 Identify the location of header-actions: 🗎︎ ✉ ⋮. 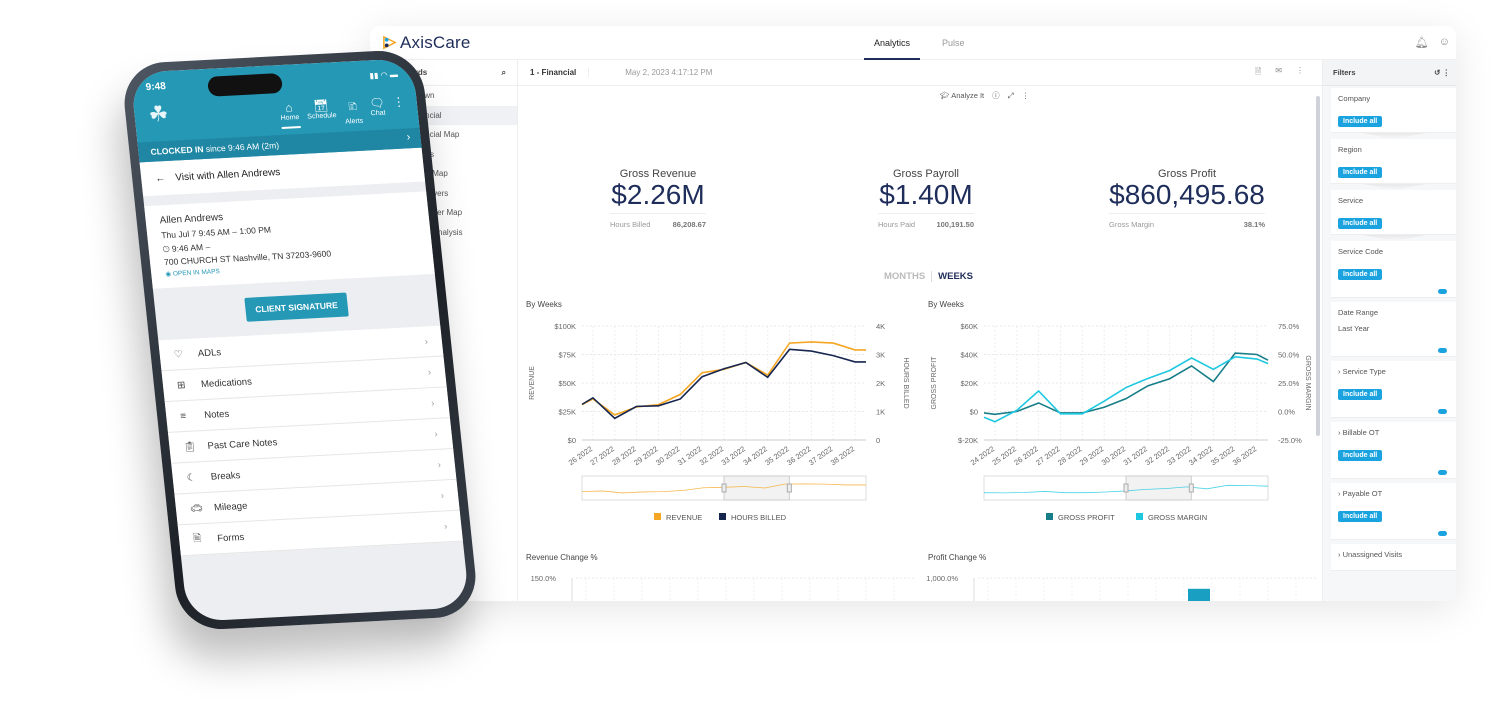
(1288, 73).